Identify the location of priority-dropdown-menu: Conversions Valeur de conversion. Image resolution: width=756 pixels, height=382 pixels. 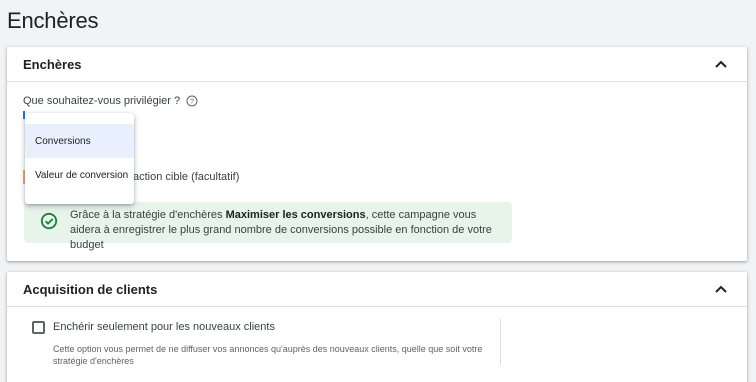
(79, 158).